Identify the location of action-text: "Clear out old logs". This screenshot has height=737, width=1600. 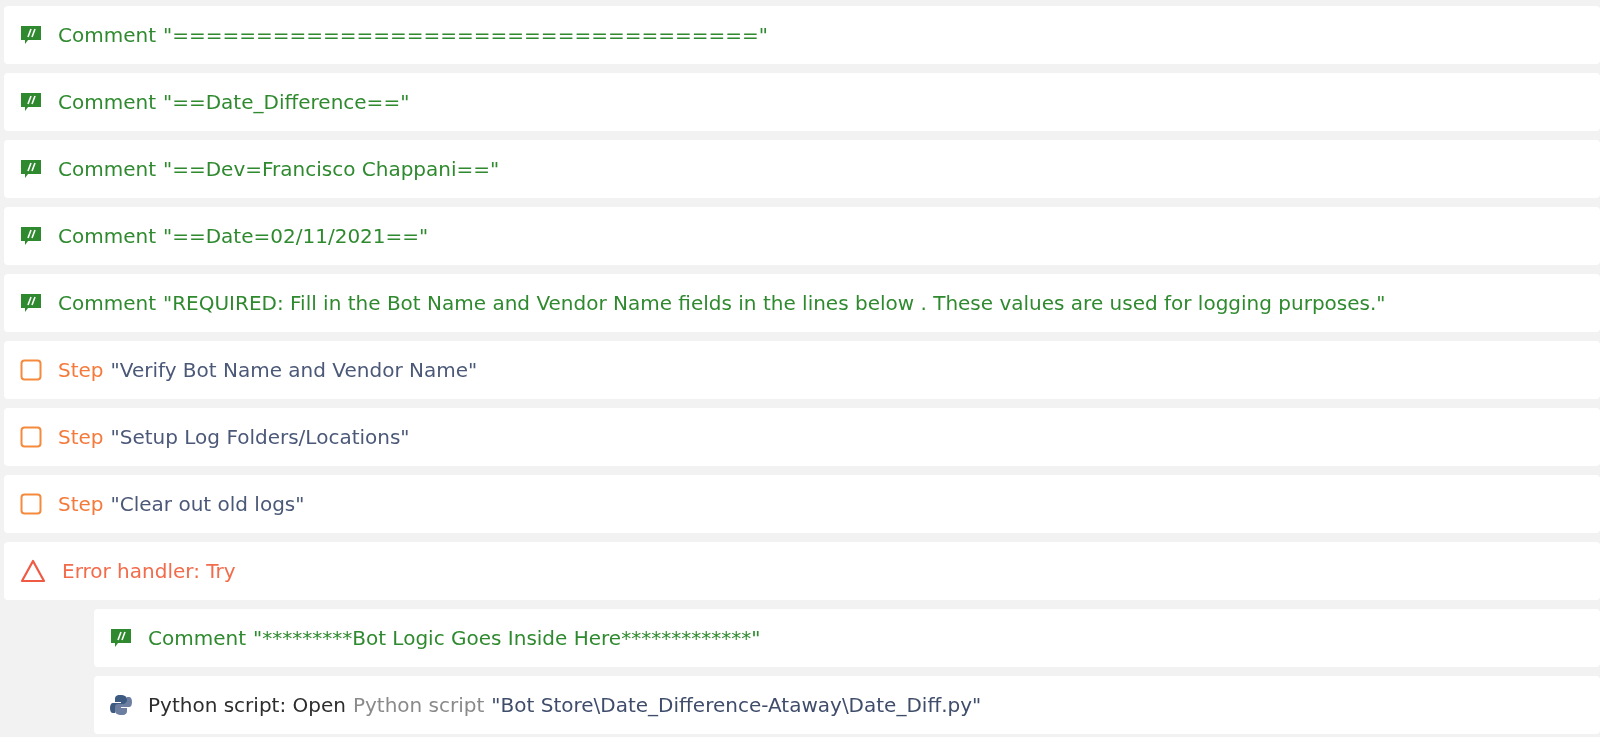
(207, 504).